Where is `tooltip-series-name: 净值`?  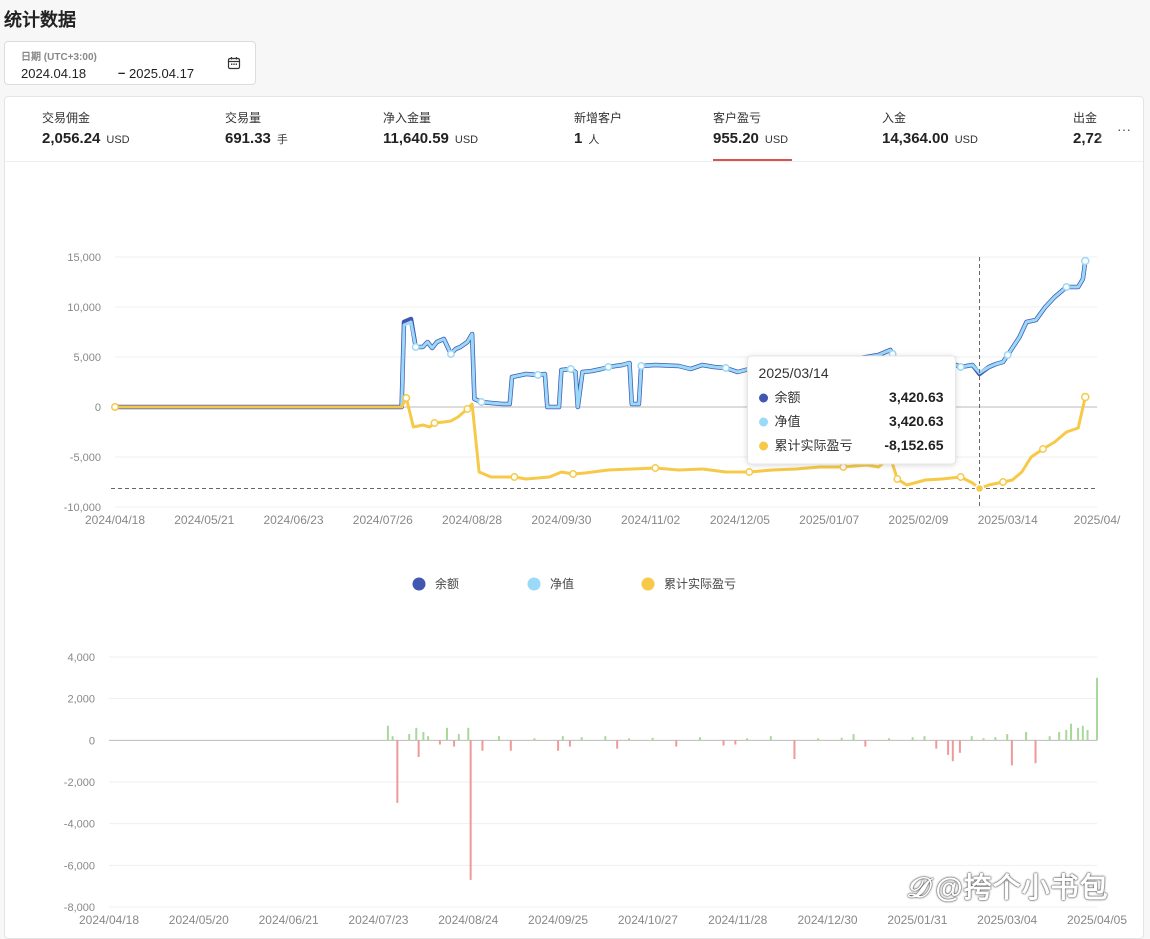 tooltip-series-name: 净值 is located at coordinates (788, 421).